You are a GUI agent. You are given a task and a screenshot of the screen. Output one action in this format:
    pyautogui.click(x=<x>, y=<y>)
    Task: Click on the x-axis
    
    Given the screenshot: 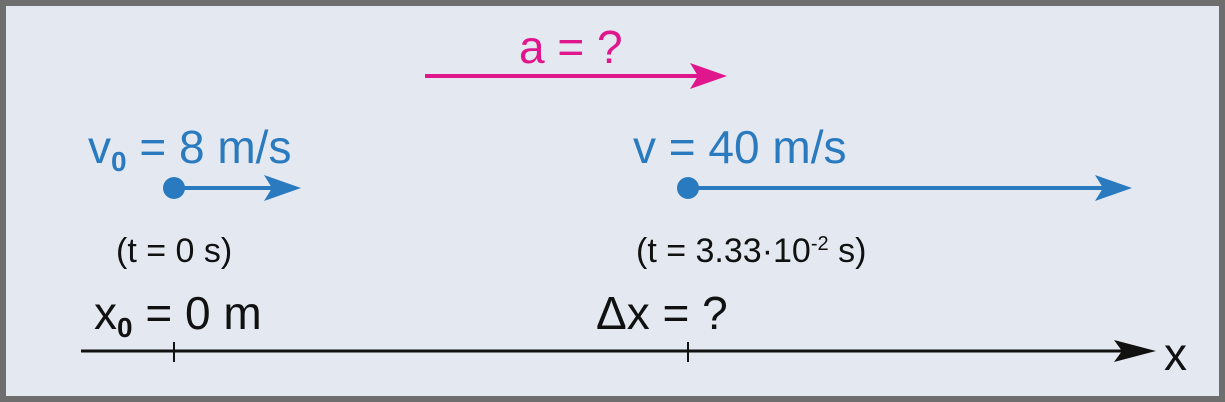 What is the action you would take?
    pyautogui.click(x=618, y=351)
    